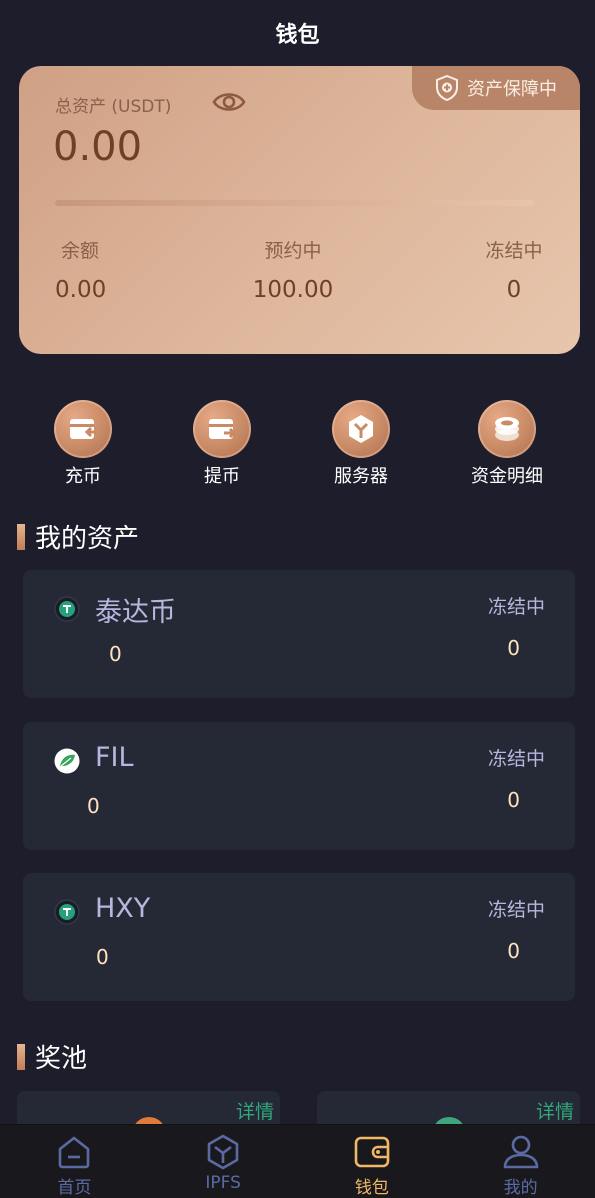  Describe the element at coordinates (87, 539) in the screenshot. I see `assets-section-label: 我的资产` at that location.